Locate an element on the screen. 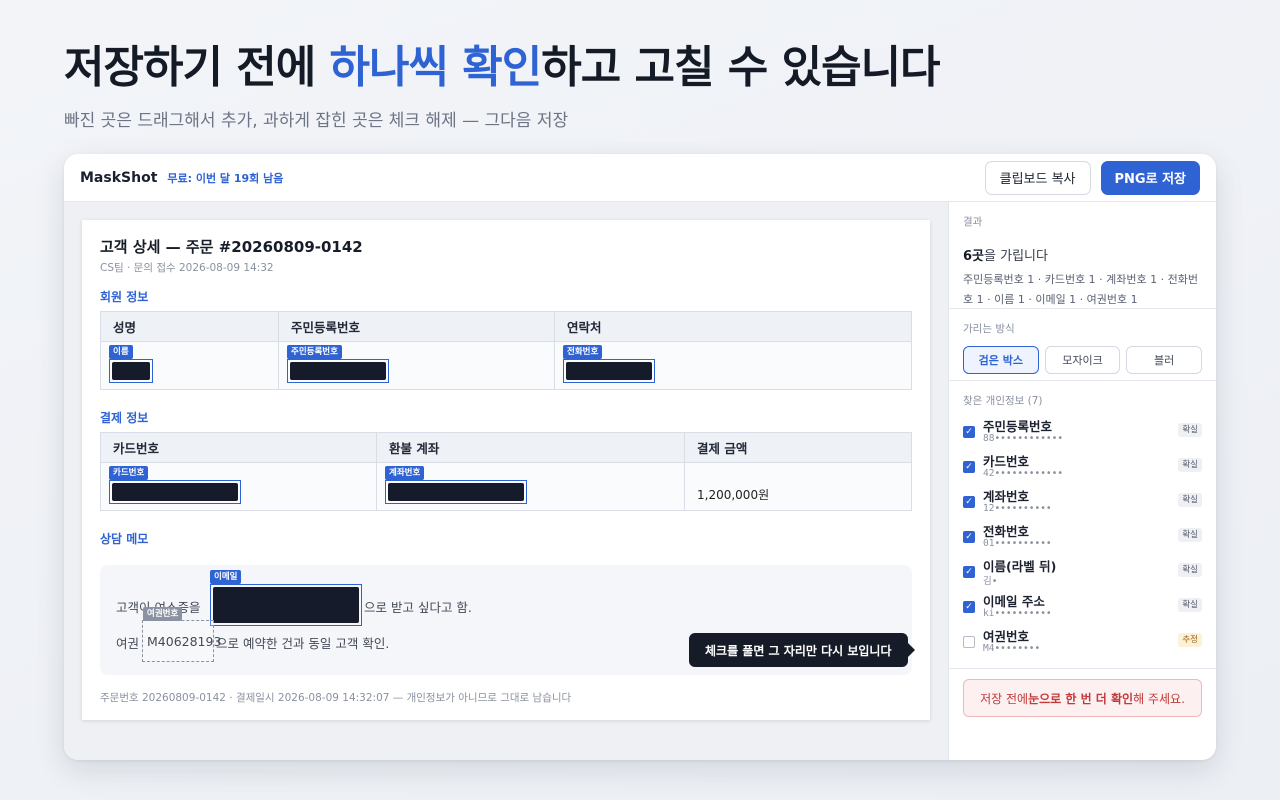 This screenshot has height=800, width=1280. member-rrn-cell: 주민등록번호 is located at coordinates (416, 365).